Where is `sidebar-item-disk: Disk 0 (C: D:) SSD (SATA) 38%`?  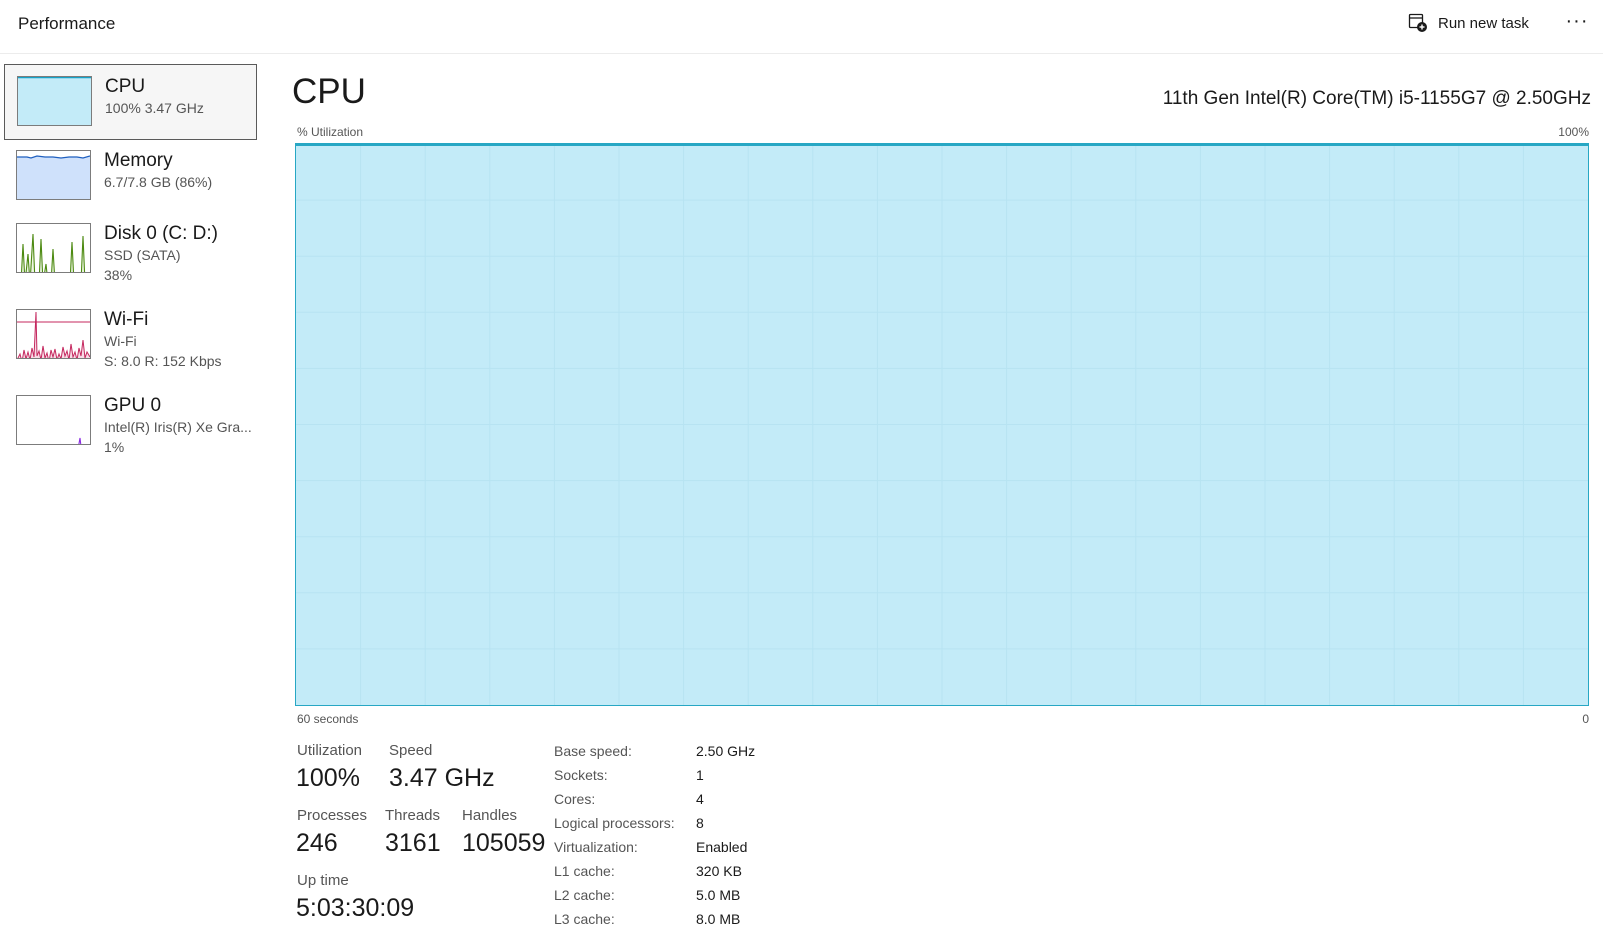 sidebar-item-disk: Disk 0 (C: D:) SSD (SATA) 38% is located at coordinates (130, 250).